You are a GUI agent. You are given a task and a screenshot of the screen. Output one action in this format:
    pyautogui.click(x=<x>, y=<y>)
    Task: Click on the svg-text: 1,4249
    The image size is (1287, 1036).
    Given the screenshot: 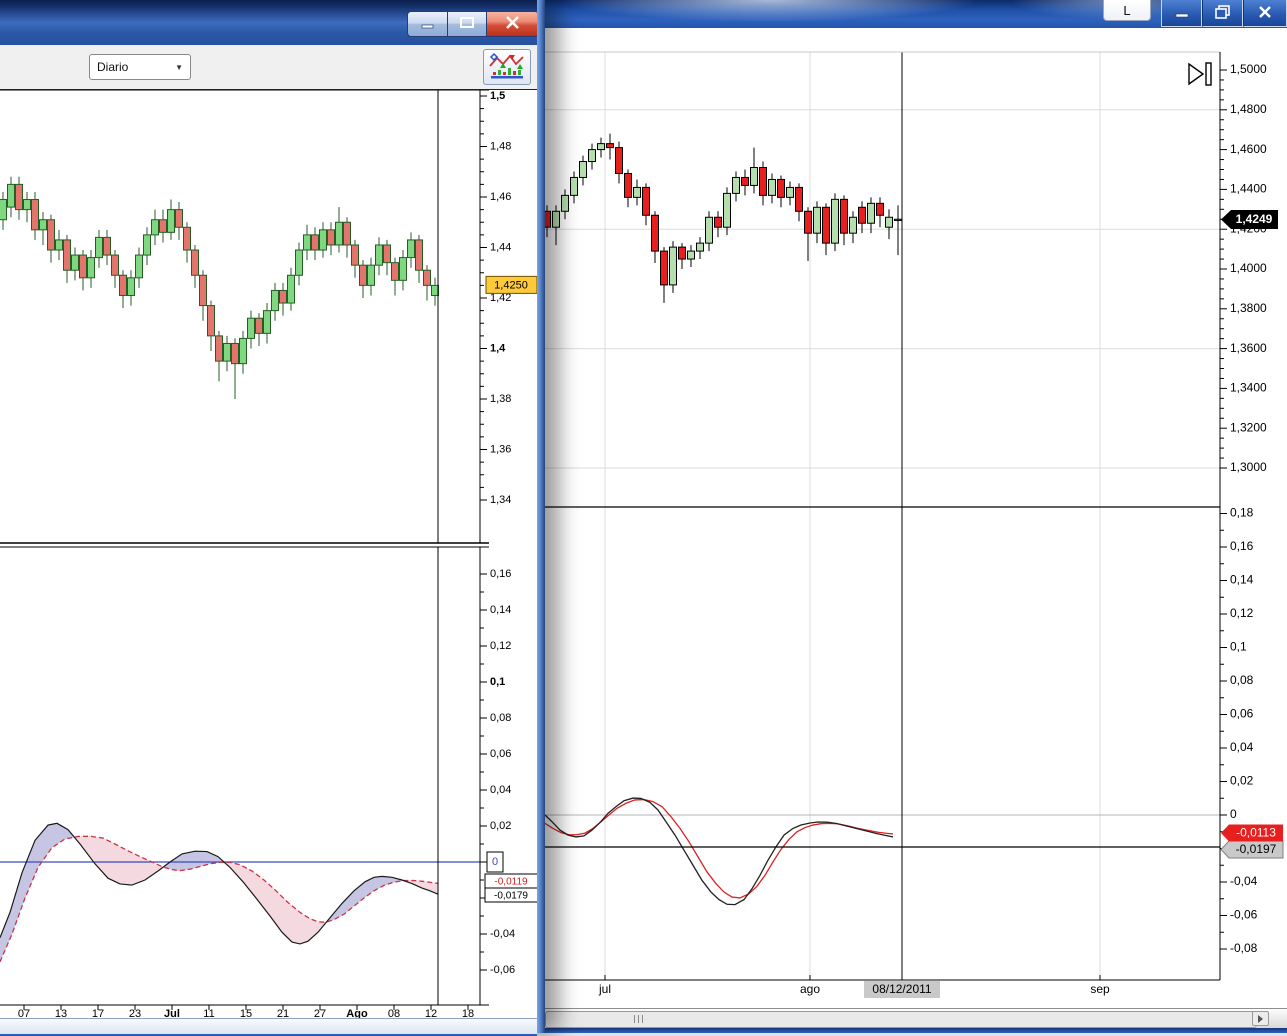 What is the action you would take?
    pyautogui.click(x=1254, y=219)
    